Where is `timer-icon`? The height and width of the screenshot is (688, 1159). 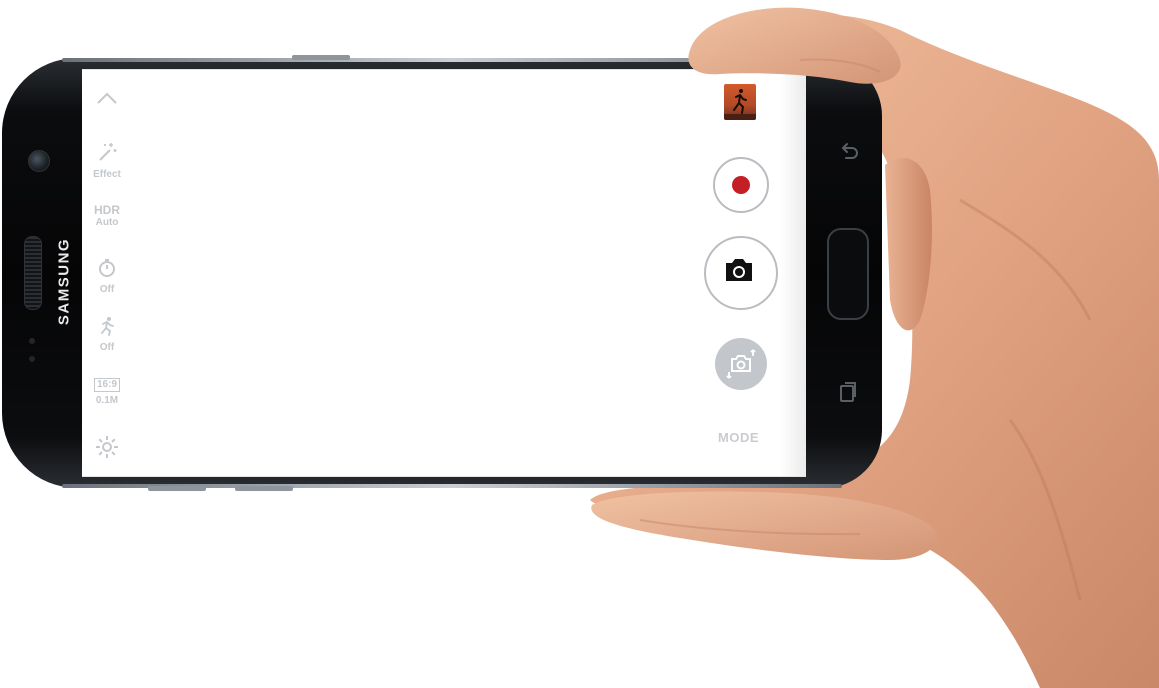 timer-icon is located at coordinates (107, 268).